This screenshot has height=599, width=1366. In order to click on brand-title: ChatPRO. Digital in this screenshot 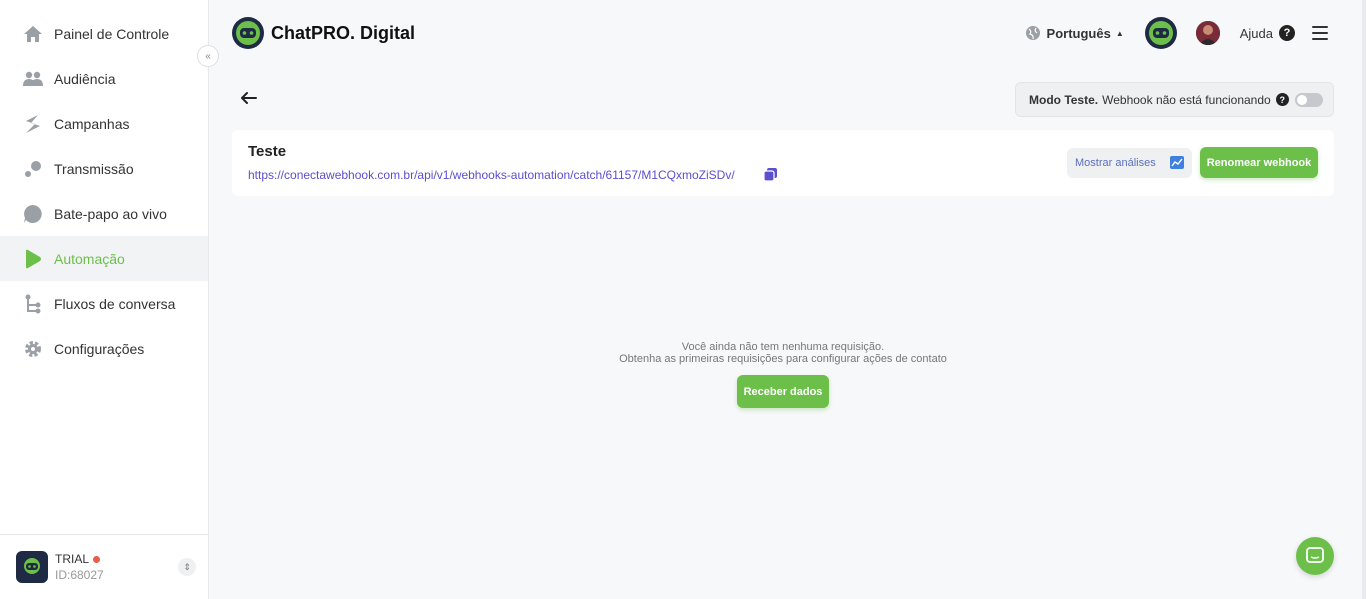, I will do `click(343, 32)`.